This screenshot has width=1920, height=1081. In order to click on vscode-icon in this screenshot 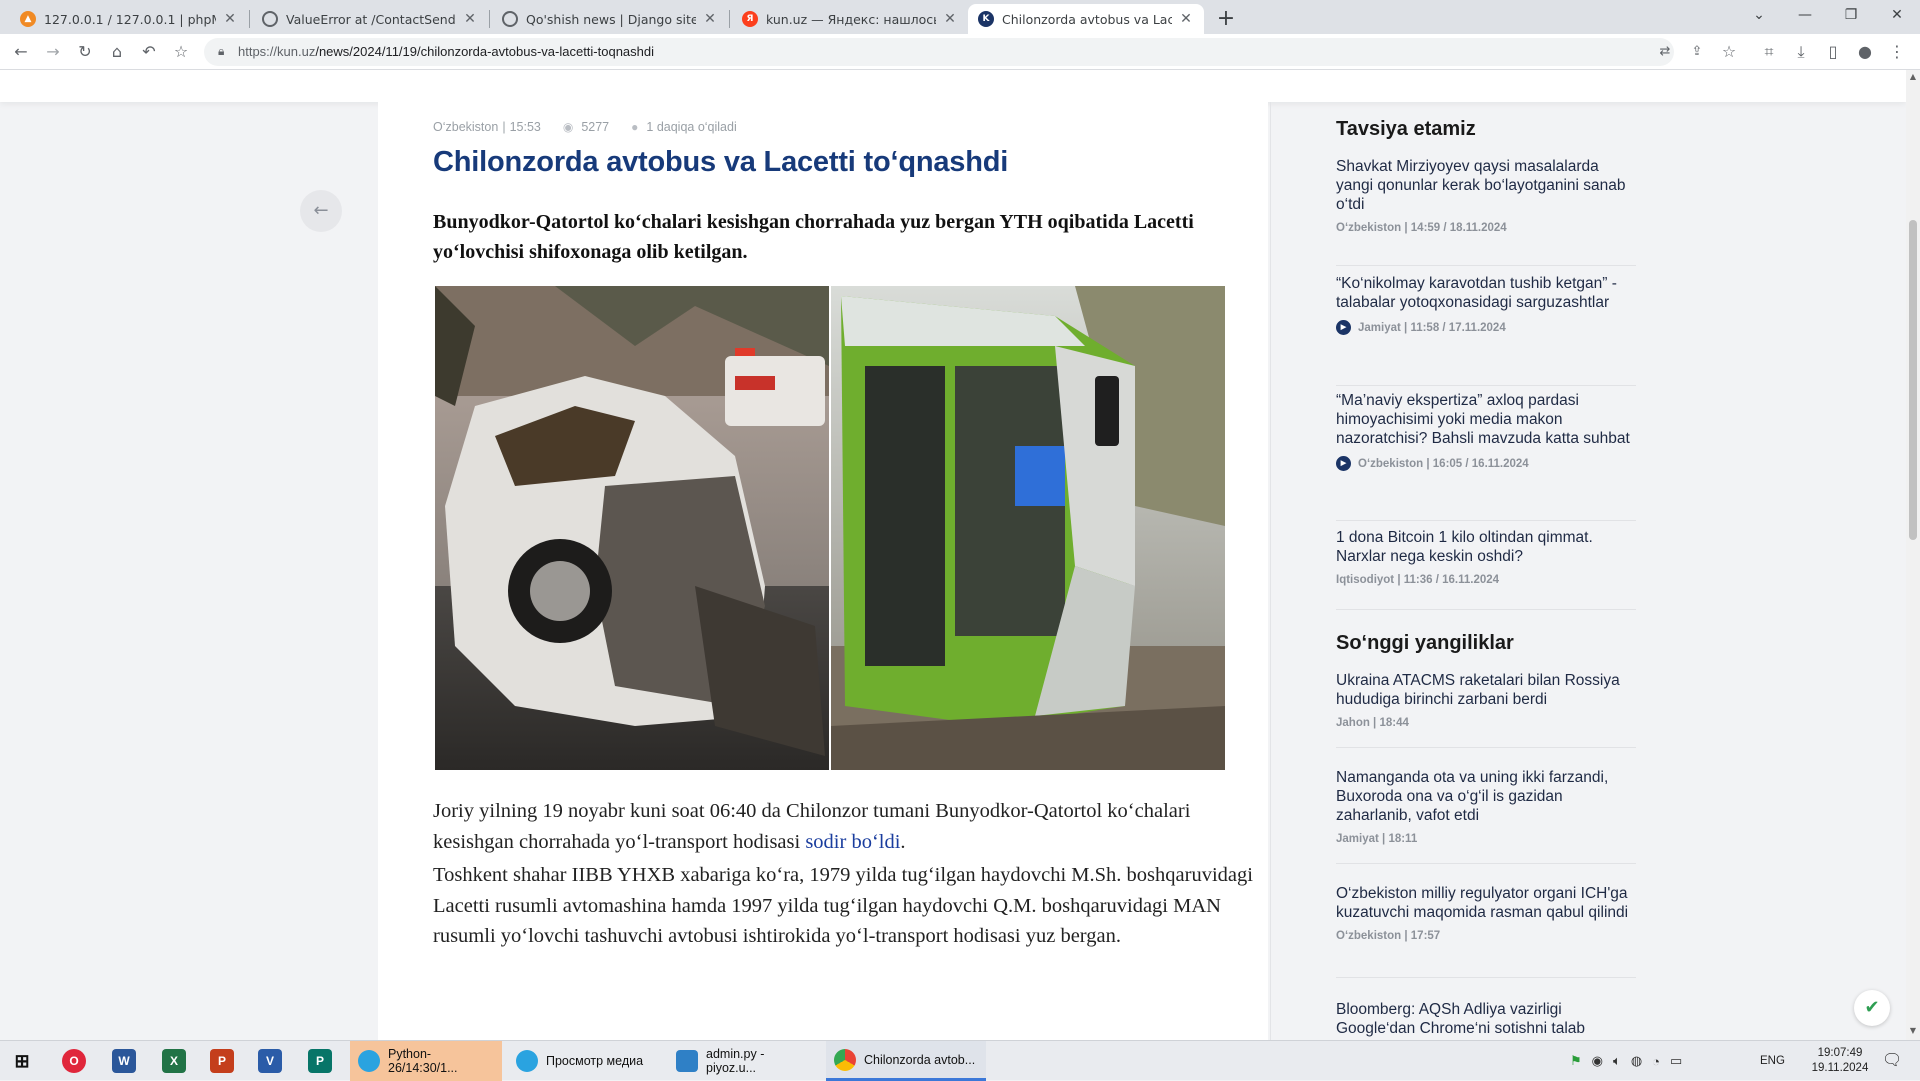, I will do `click(687, 1061)`.